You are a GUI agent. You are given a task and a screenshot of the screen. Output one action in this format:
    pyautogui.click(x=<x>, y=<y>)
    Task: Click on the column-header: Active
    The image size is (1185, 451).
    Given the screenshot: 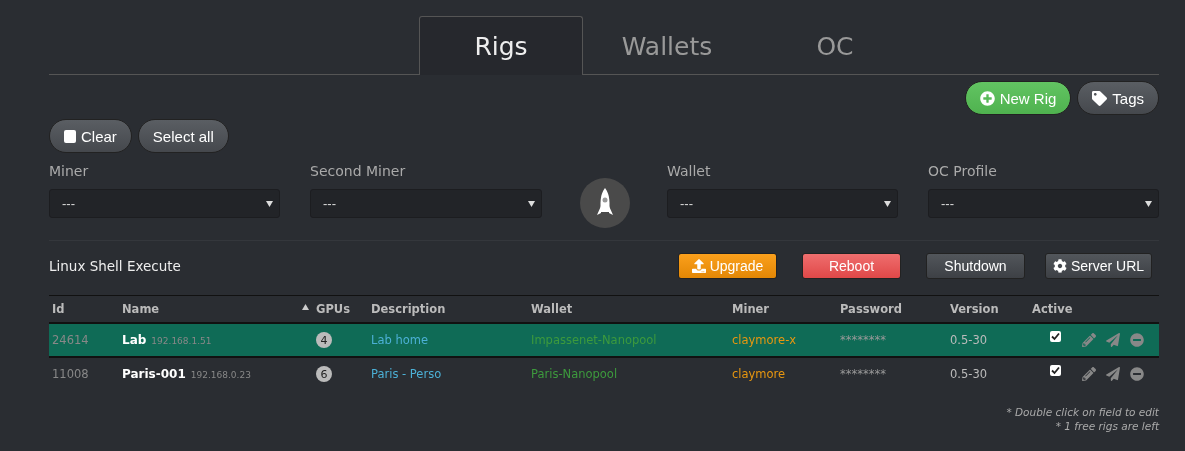 What is the action you would take?
    pyautogui.click(x=1053, y=309)
    